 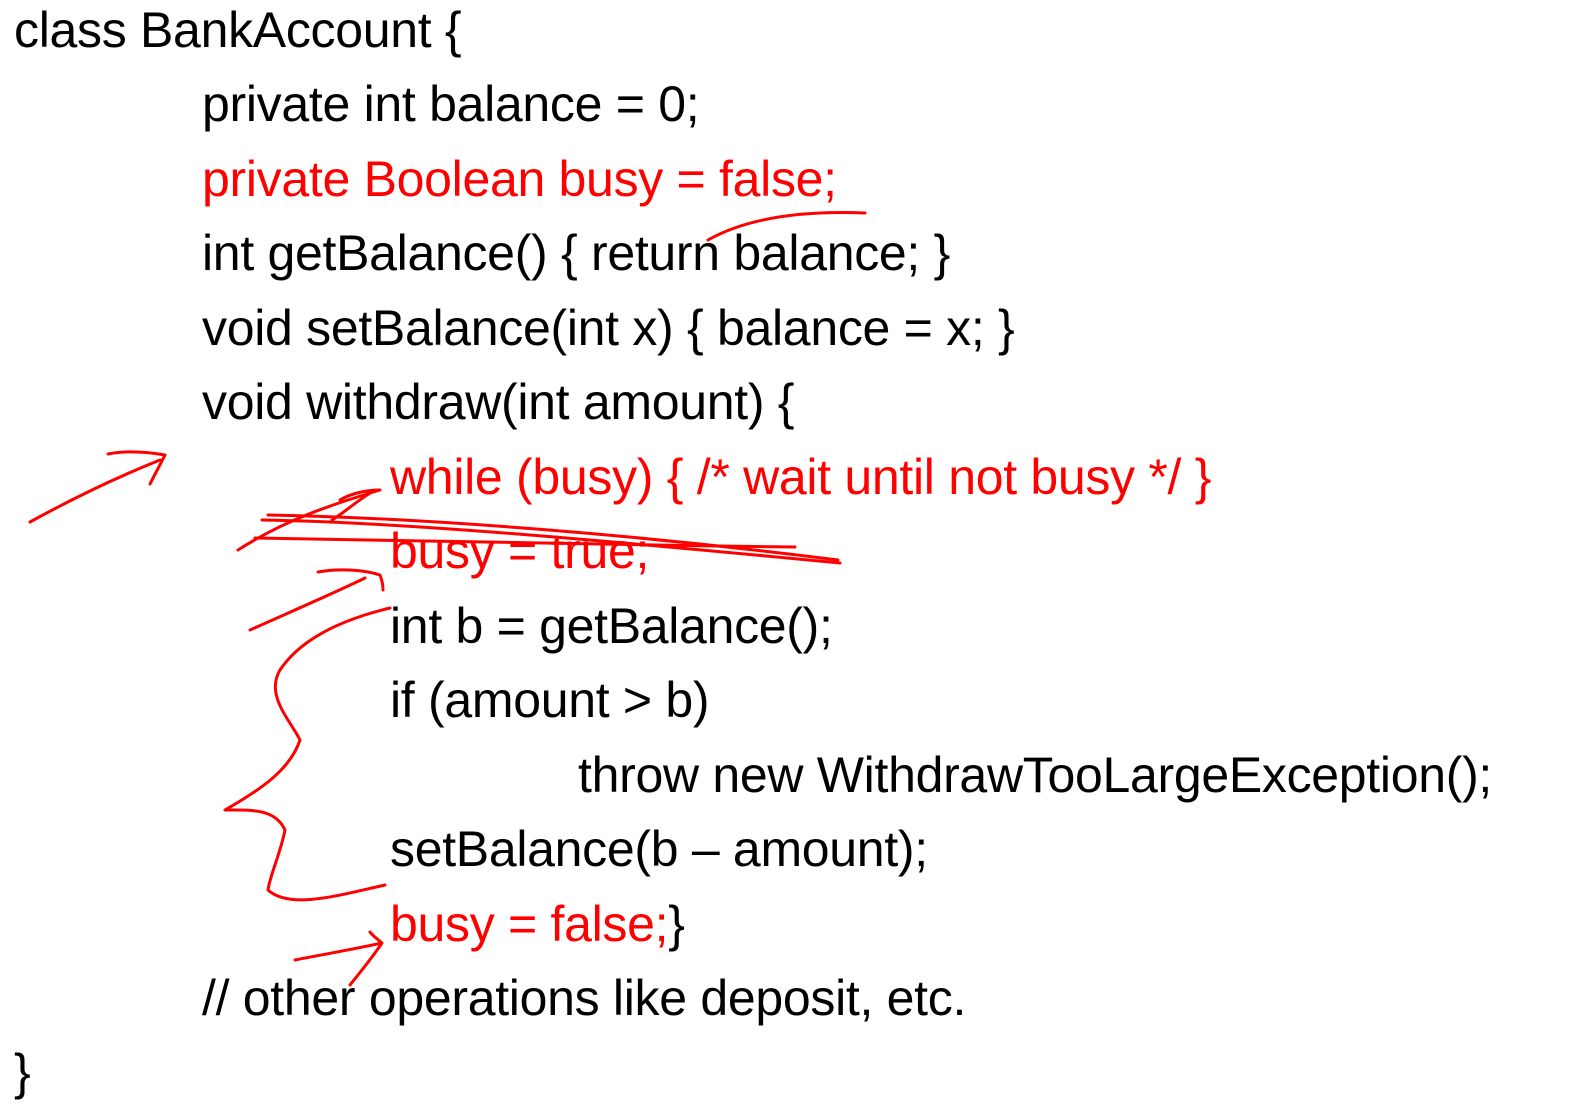 I want to click on curly-brace-stroke, so click(x=307, y=754).